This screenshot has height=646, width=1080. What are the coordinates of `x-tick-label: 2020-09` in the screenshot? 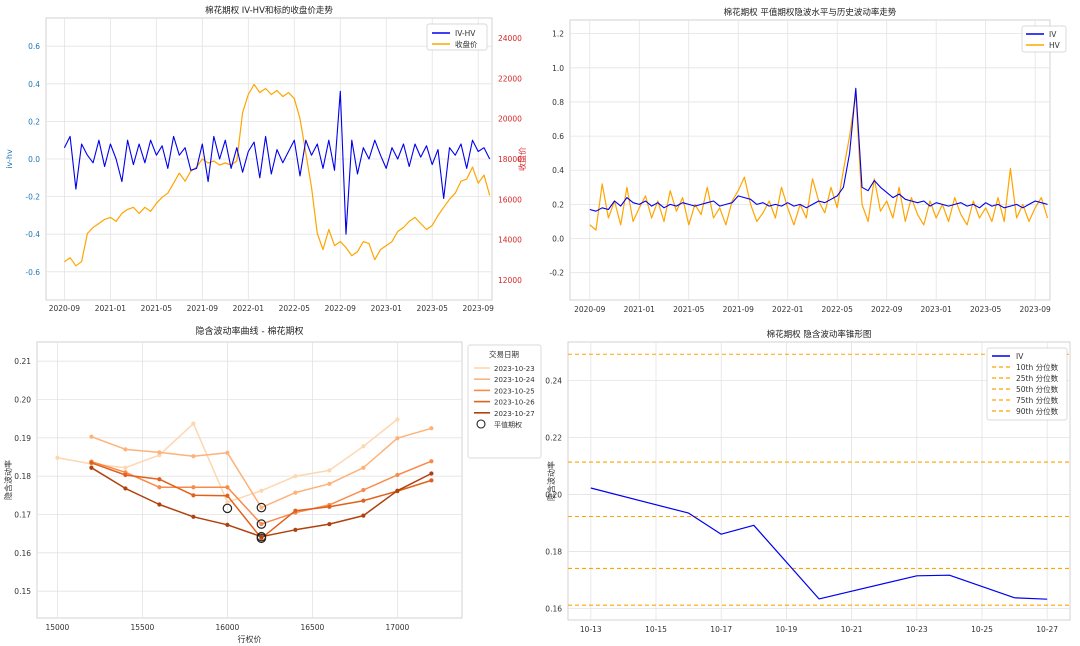 It's located at (65, 308).